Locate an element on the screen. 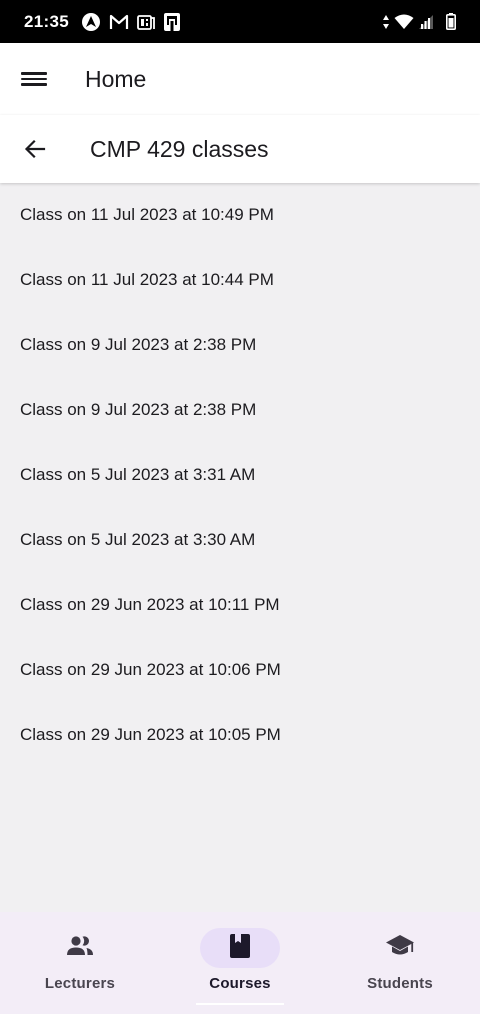 This screenshot has height=1014, width=480. bottom-navigation: Lecturers Courses Students is located at coordinates (240, 963).